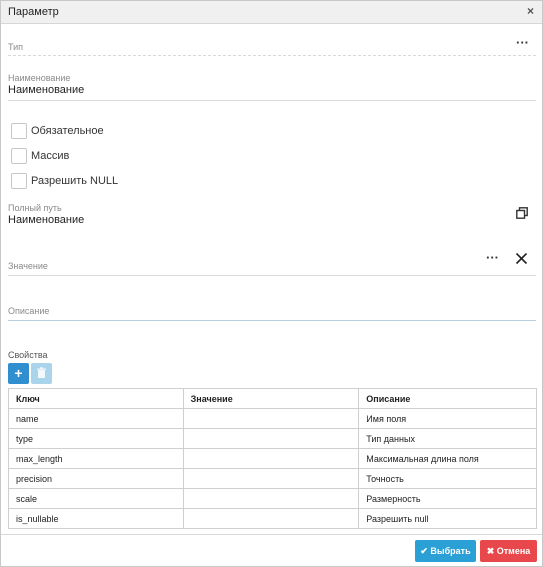 The width and height of the screenshot is (543, 567). What do you see at coordinates (19, 156) in the screenshot?
I see `checkbox-array-box` at bounding box center [19, 156].